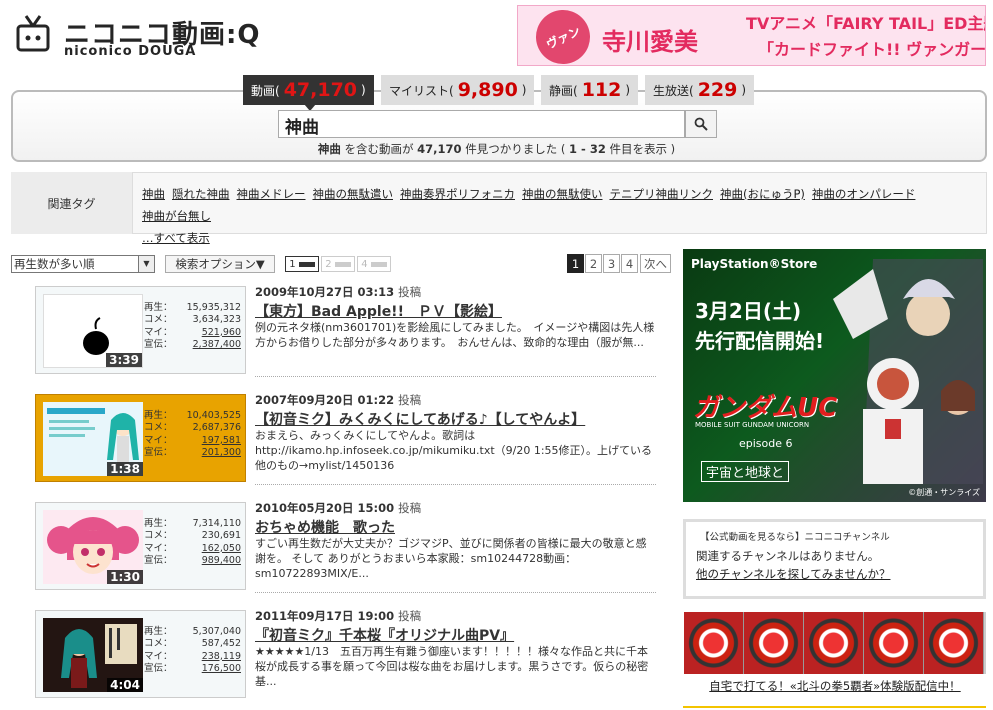 The width and height of the screenshot is (993, 710). Describe the element at coordinates (908, 371) in the screenshot. I see `gundam-characters-artwork` at that location.